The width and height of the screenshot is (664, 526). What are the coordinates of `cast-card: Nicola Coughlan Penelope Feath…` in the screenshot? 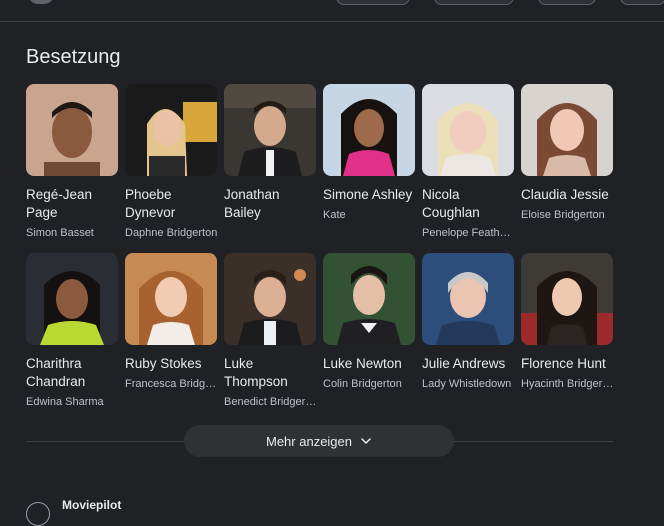 It's located at (468, 162).